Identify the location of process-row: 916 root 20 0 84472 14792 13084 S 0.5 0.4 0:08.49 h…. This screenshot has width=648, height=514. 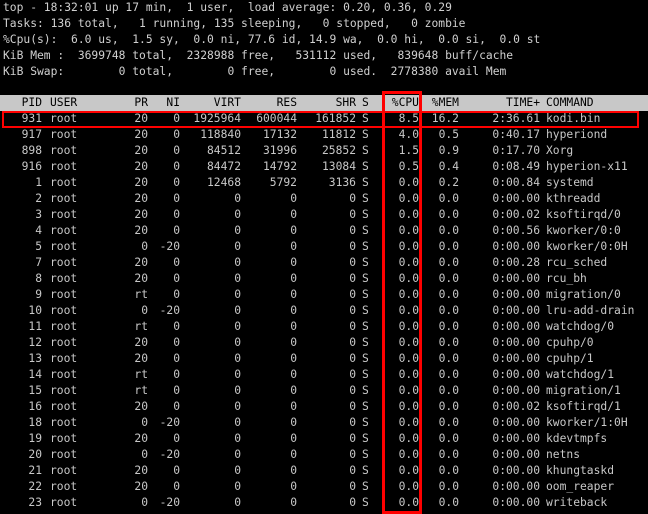
(324, 167).